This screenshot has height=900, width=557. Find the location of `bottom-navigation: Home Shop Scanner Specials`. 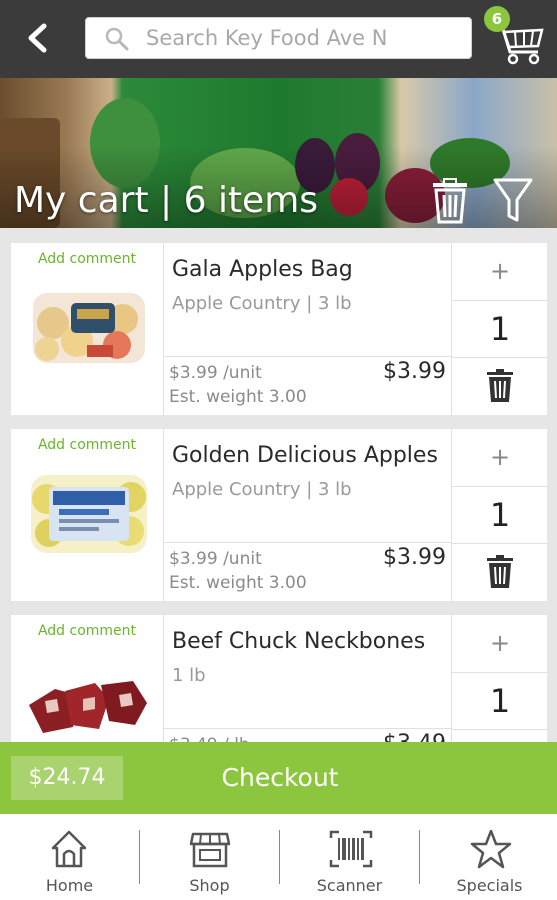

bottom-navigation: Home Shop Scanner Specials is located at coordinates (278, 857).